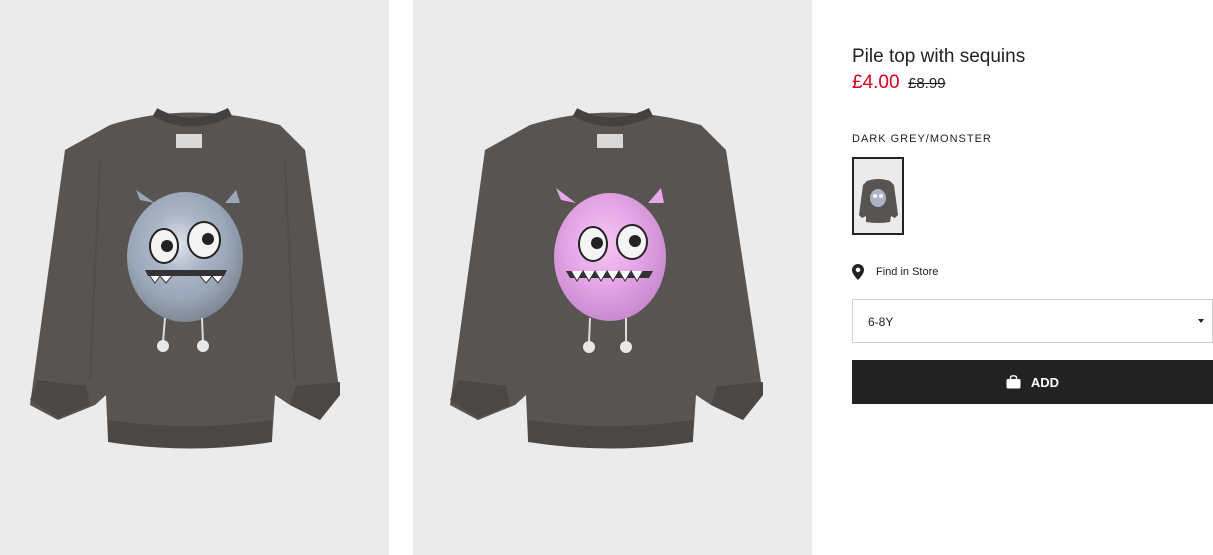 The height and width of the screenshot is (555, 1213). I want to click on add-to-bag-button: ADD, so click(1032, 382).